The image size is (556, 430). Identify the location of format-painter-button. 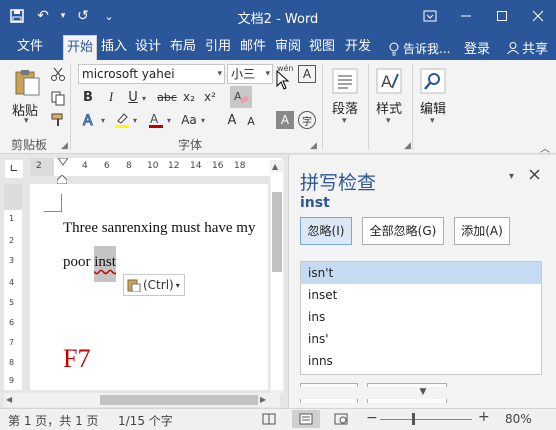
(58, 120).